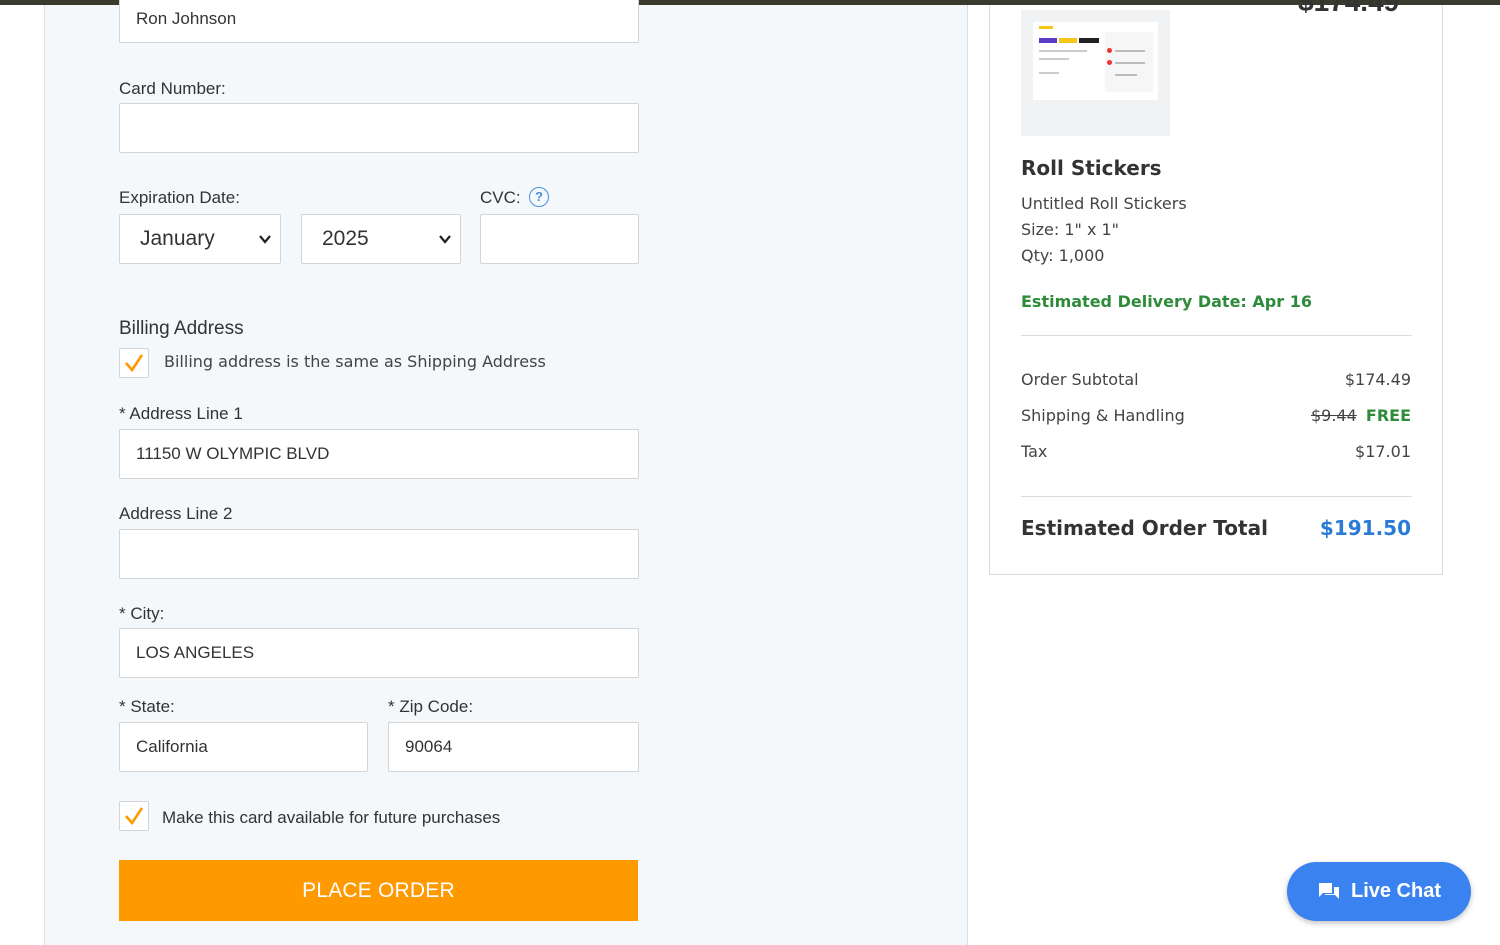 Image resolution: width=1500 pixels, height=945 pixels. Describe the element at coordinates (1034, 451) in the screenshot. I see `tax-label: Tax` at that location.